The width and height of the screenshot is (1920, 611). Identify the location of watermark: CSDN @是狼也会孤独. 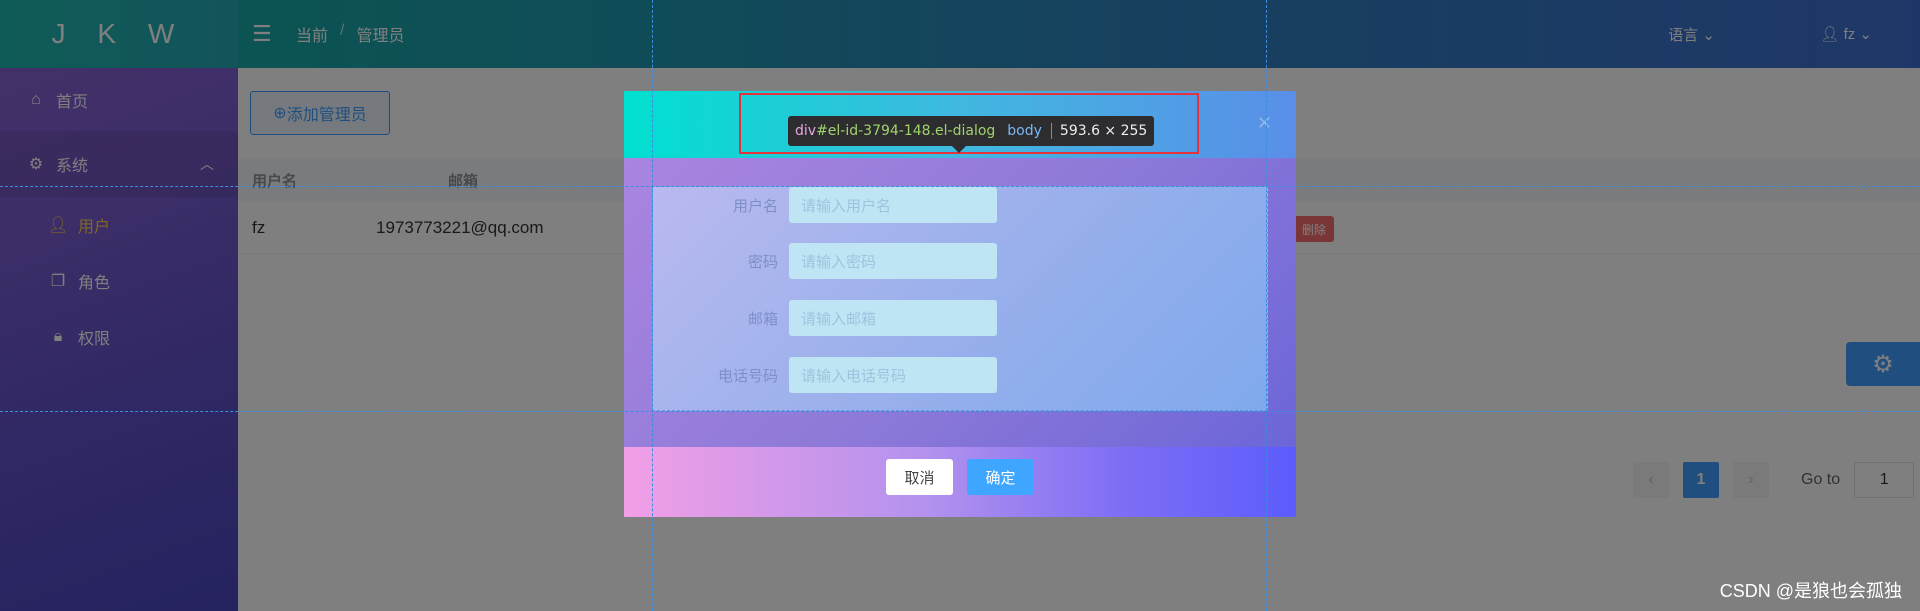
(1810, 591).